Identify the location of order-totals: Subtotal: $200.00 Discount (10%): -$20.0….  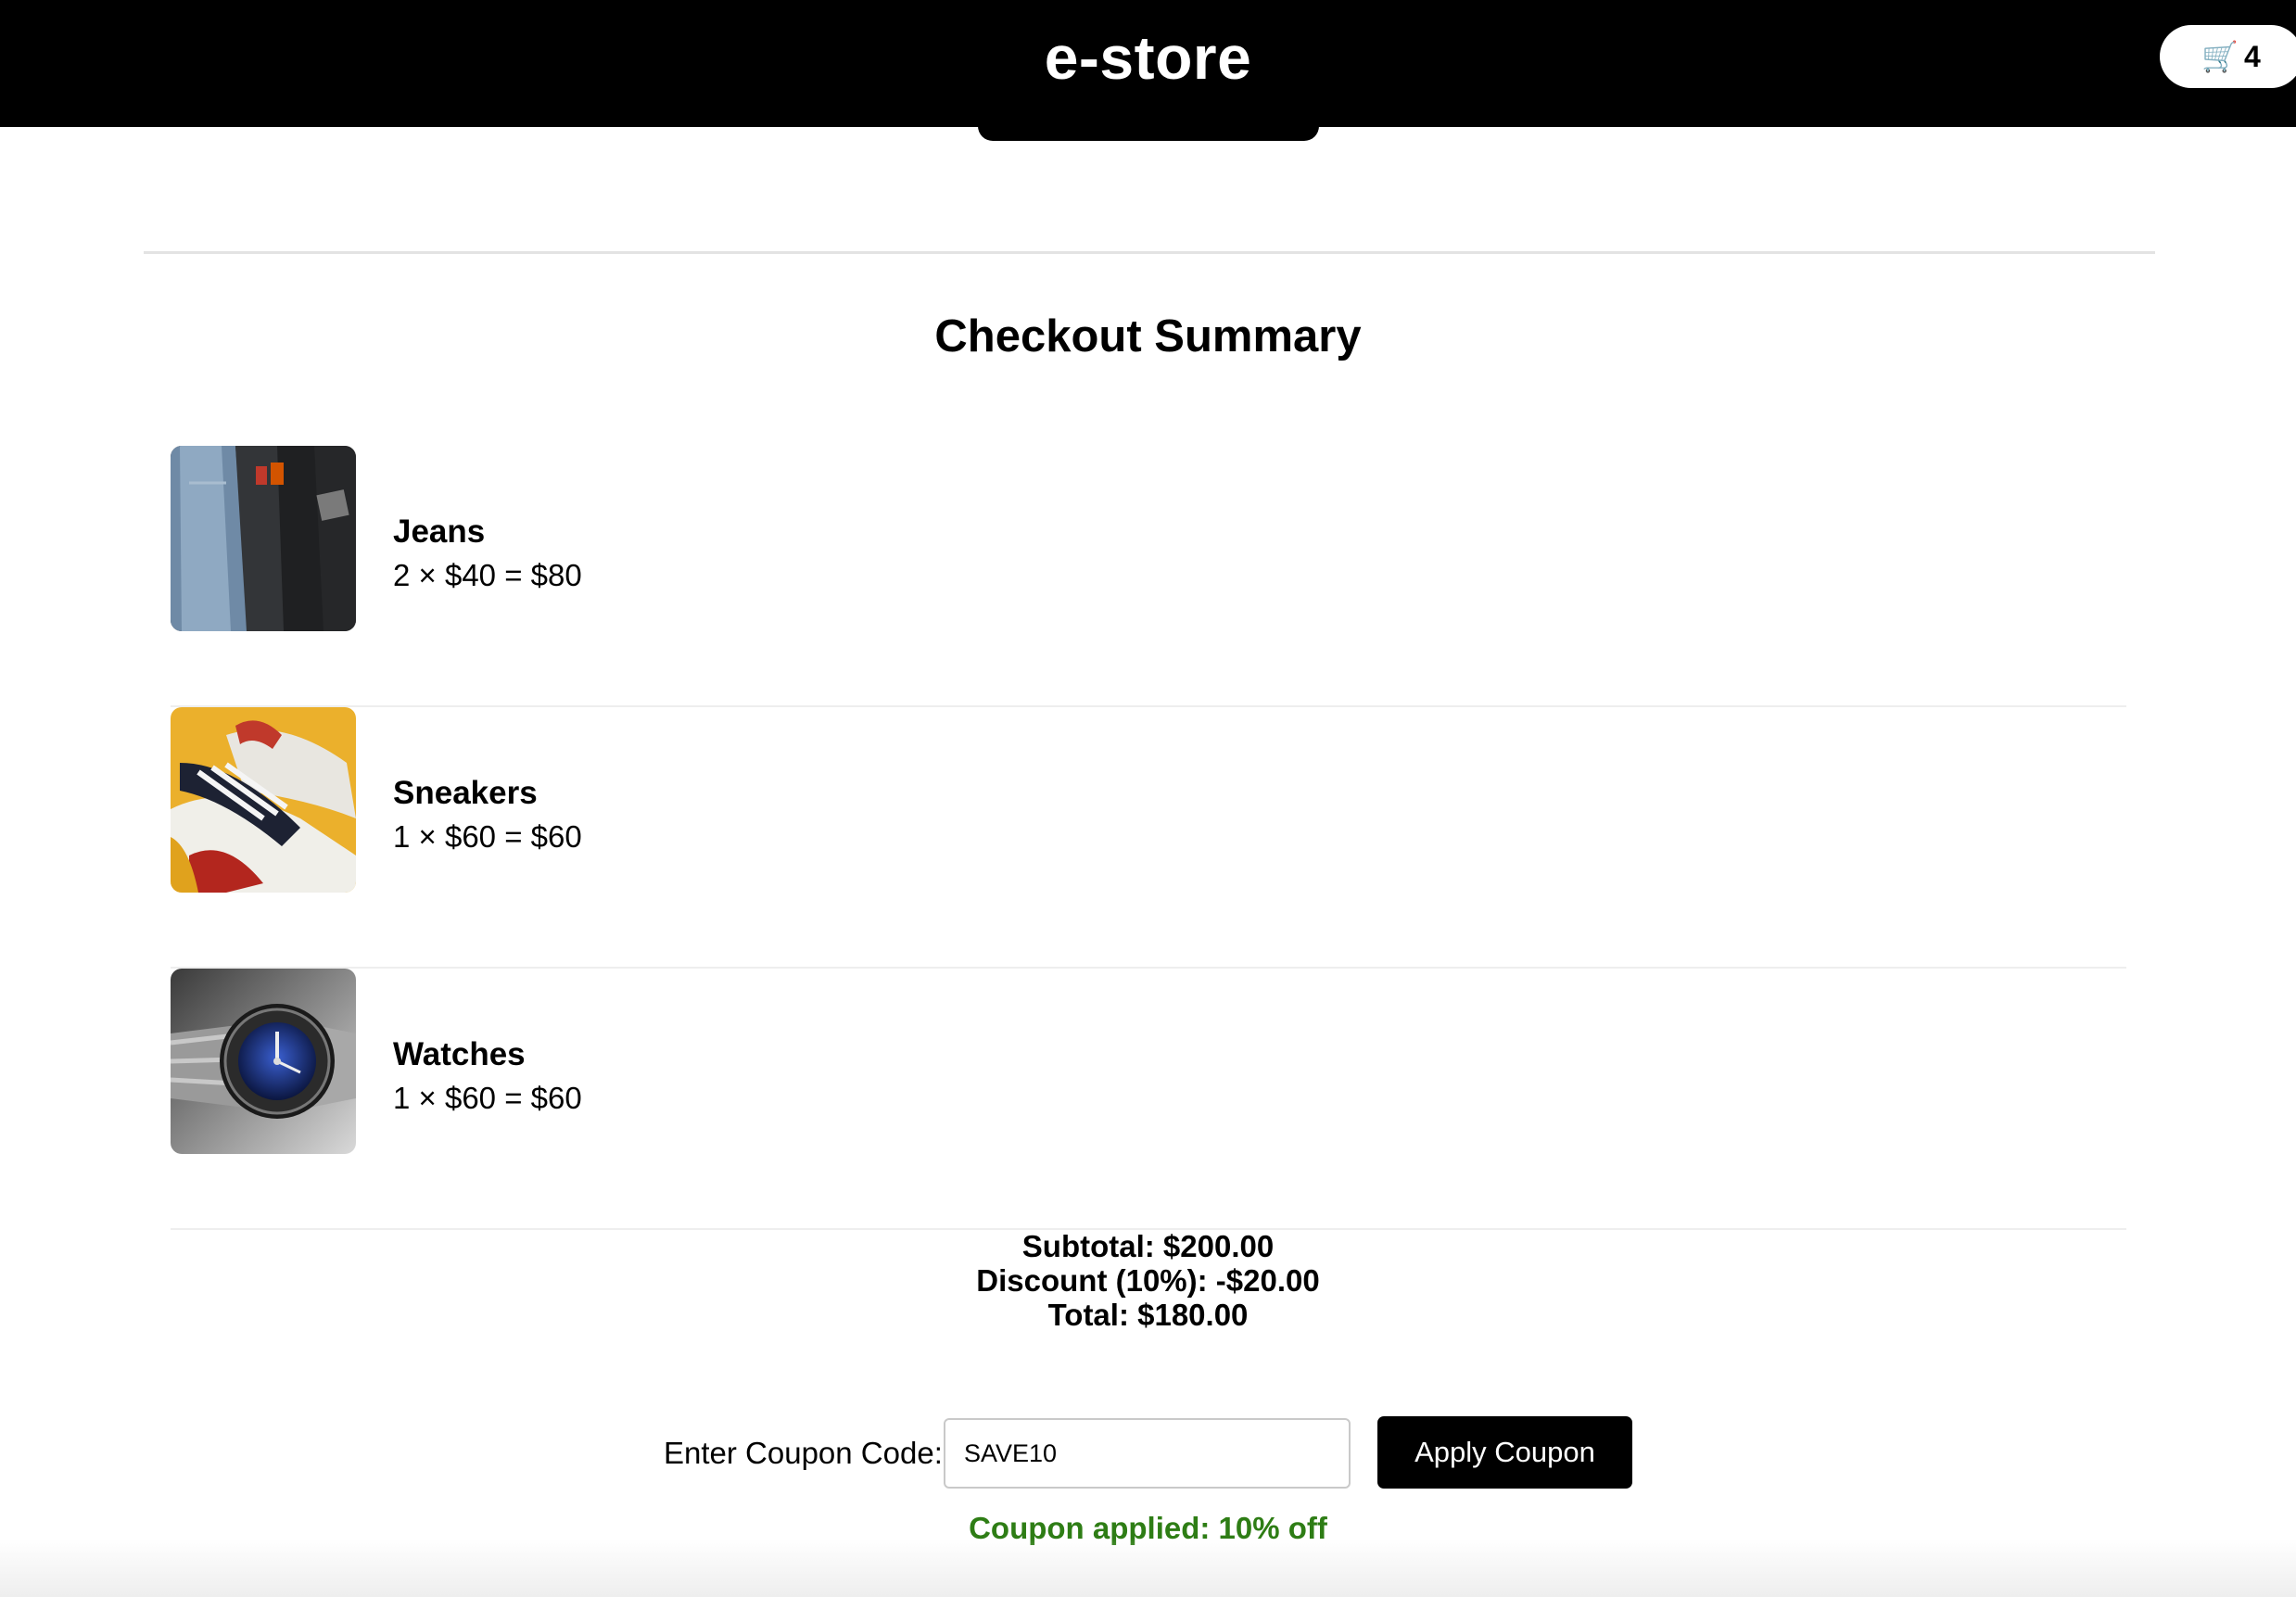
(1148, 1281).